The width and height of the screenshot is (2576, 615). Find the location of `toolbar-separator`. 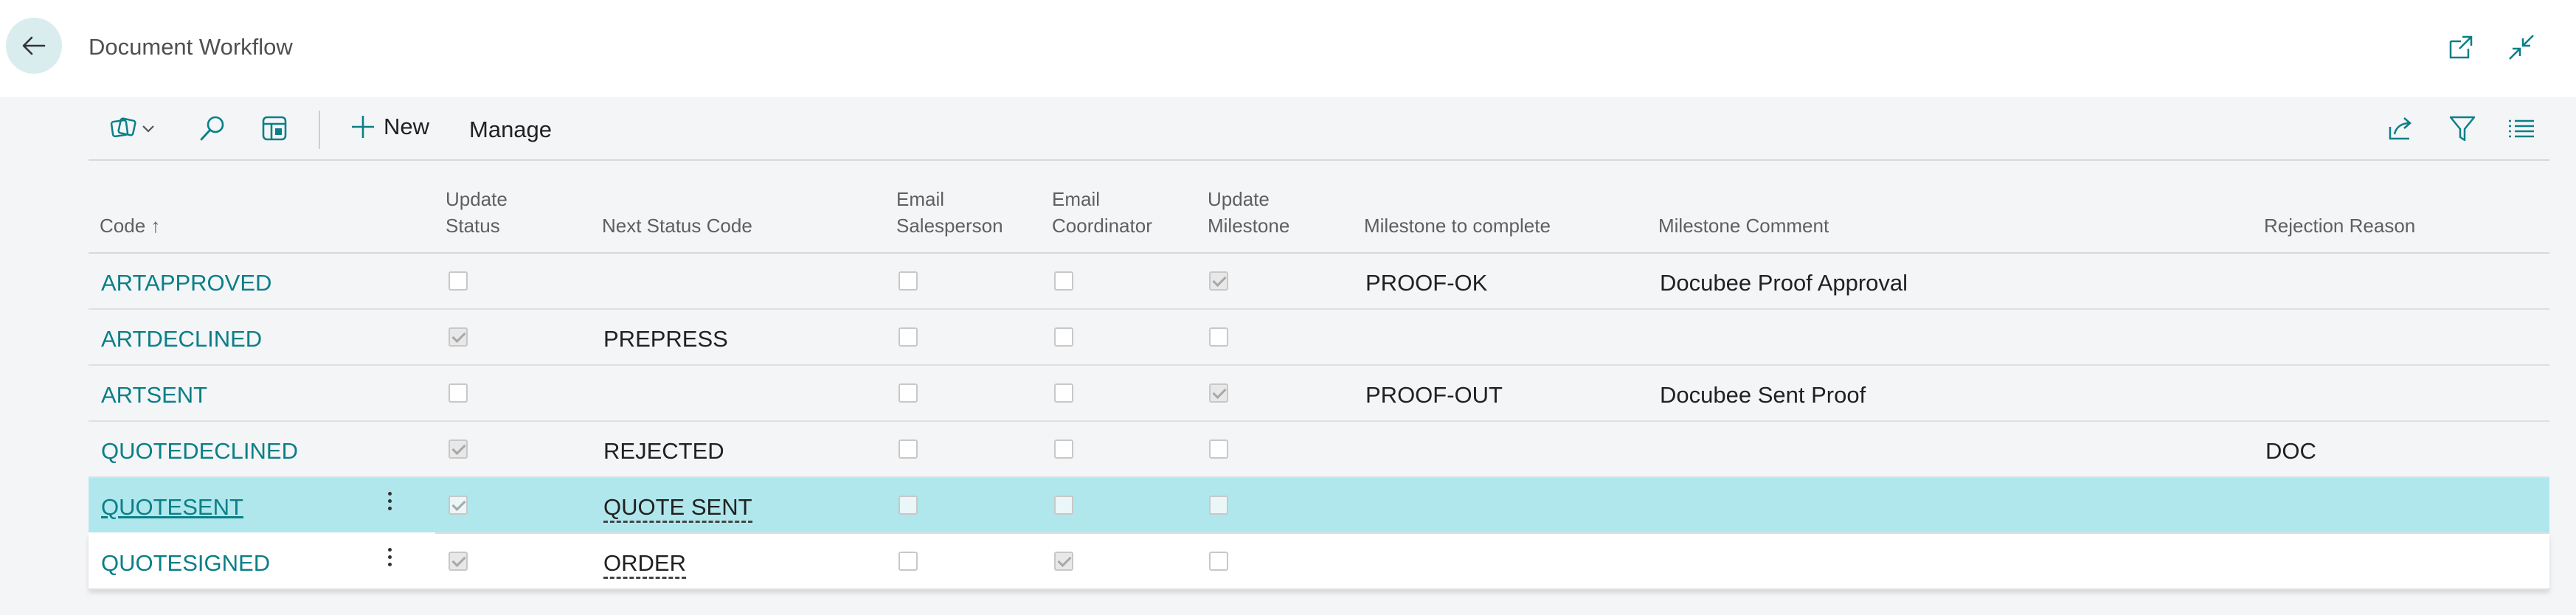

toolbar-separator is located at coordinates (320, 130).